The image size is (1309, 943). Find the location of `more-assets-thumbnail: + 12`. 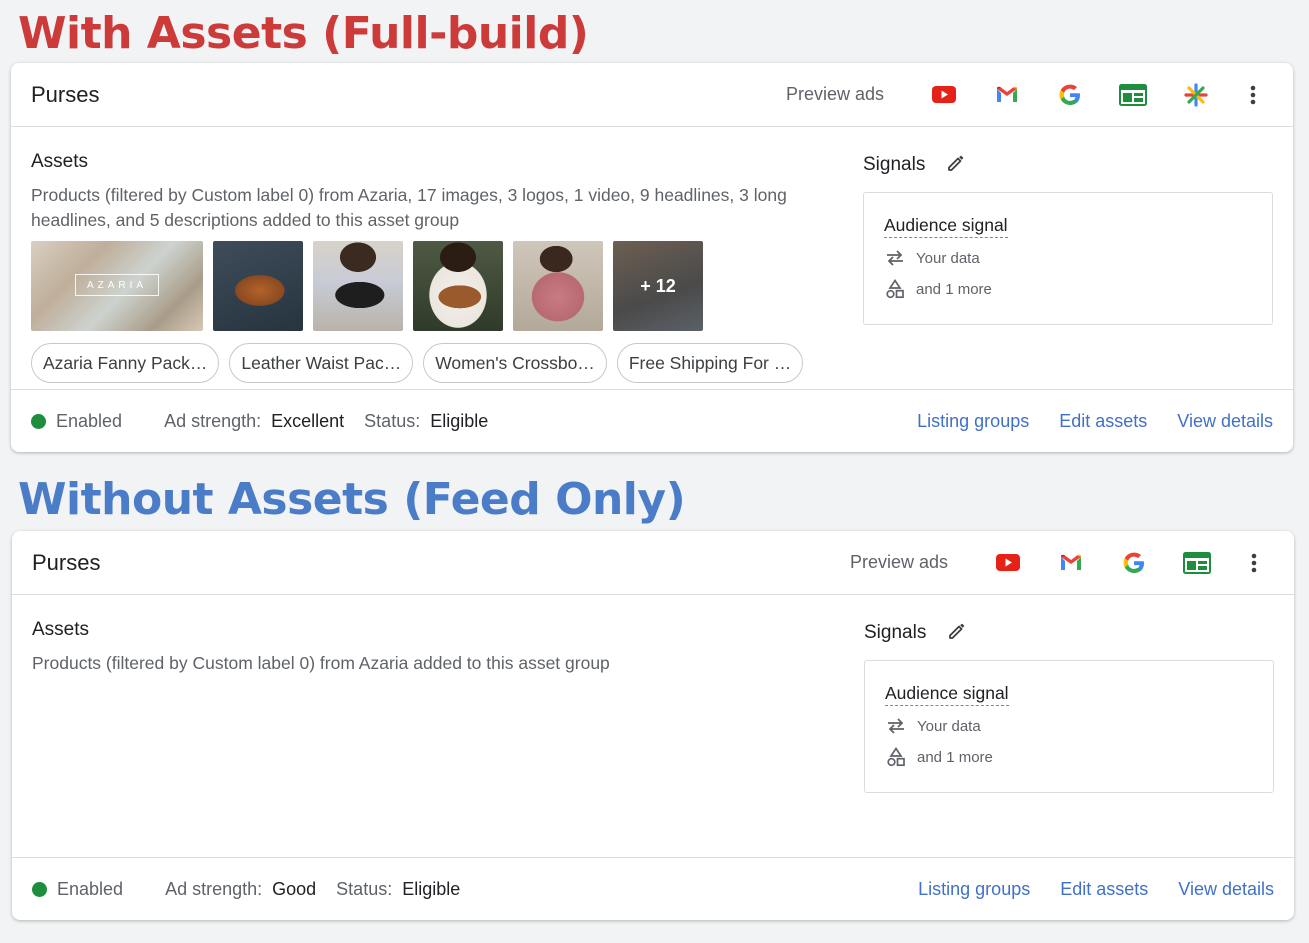

more-assets-thumbnail: + 12 is located at coordinates (658, 286).